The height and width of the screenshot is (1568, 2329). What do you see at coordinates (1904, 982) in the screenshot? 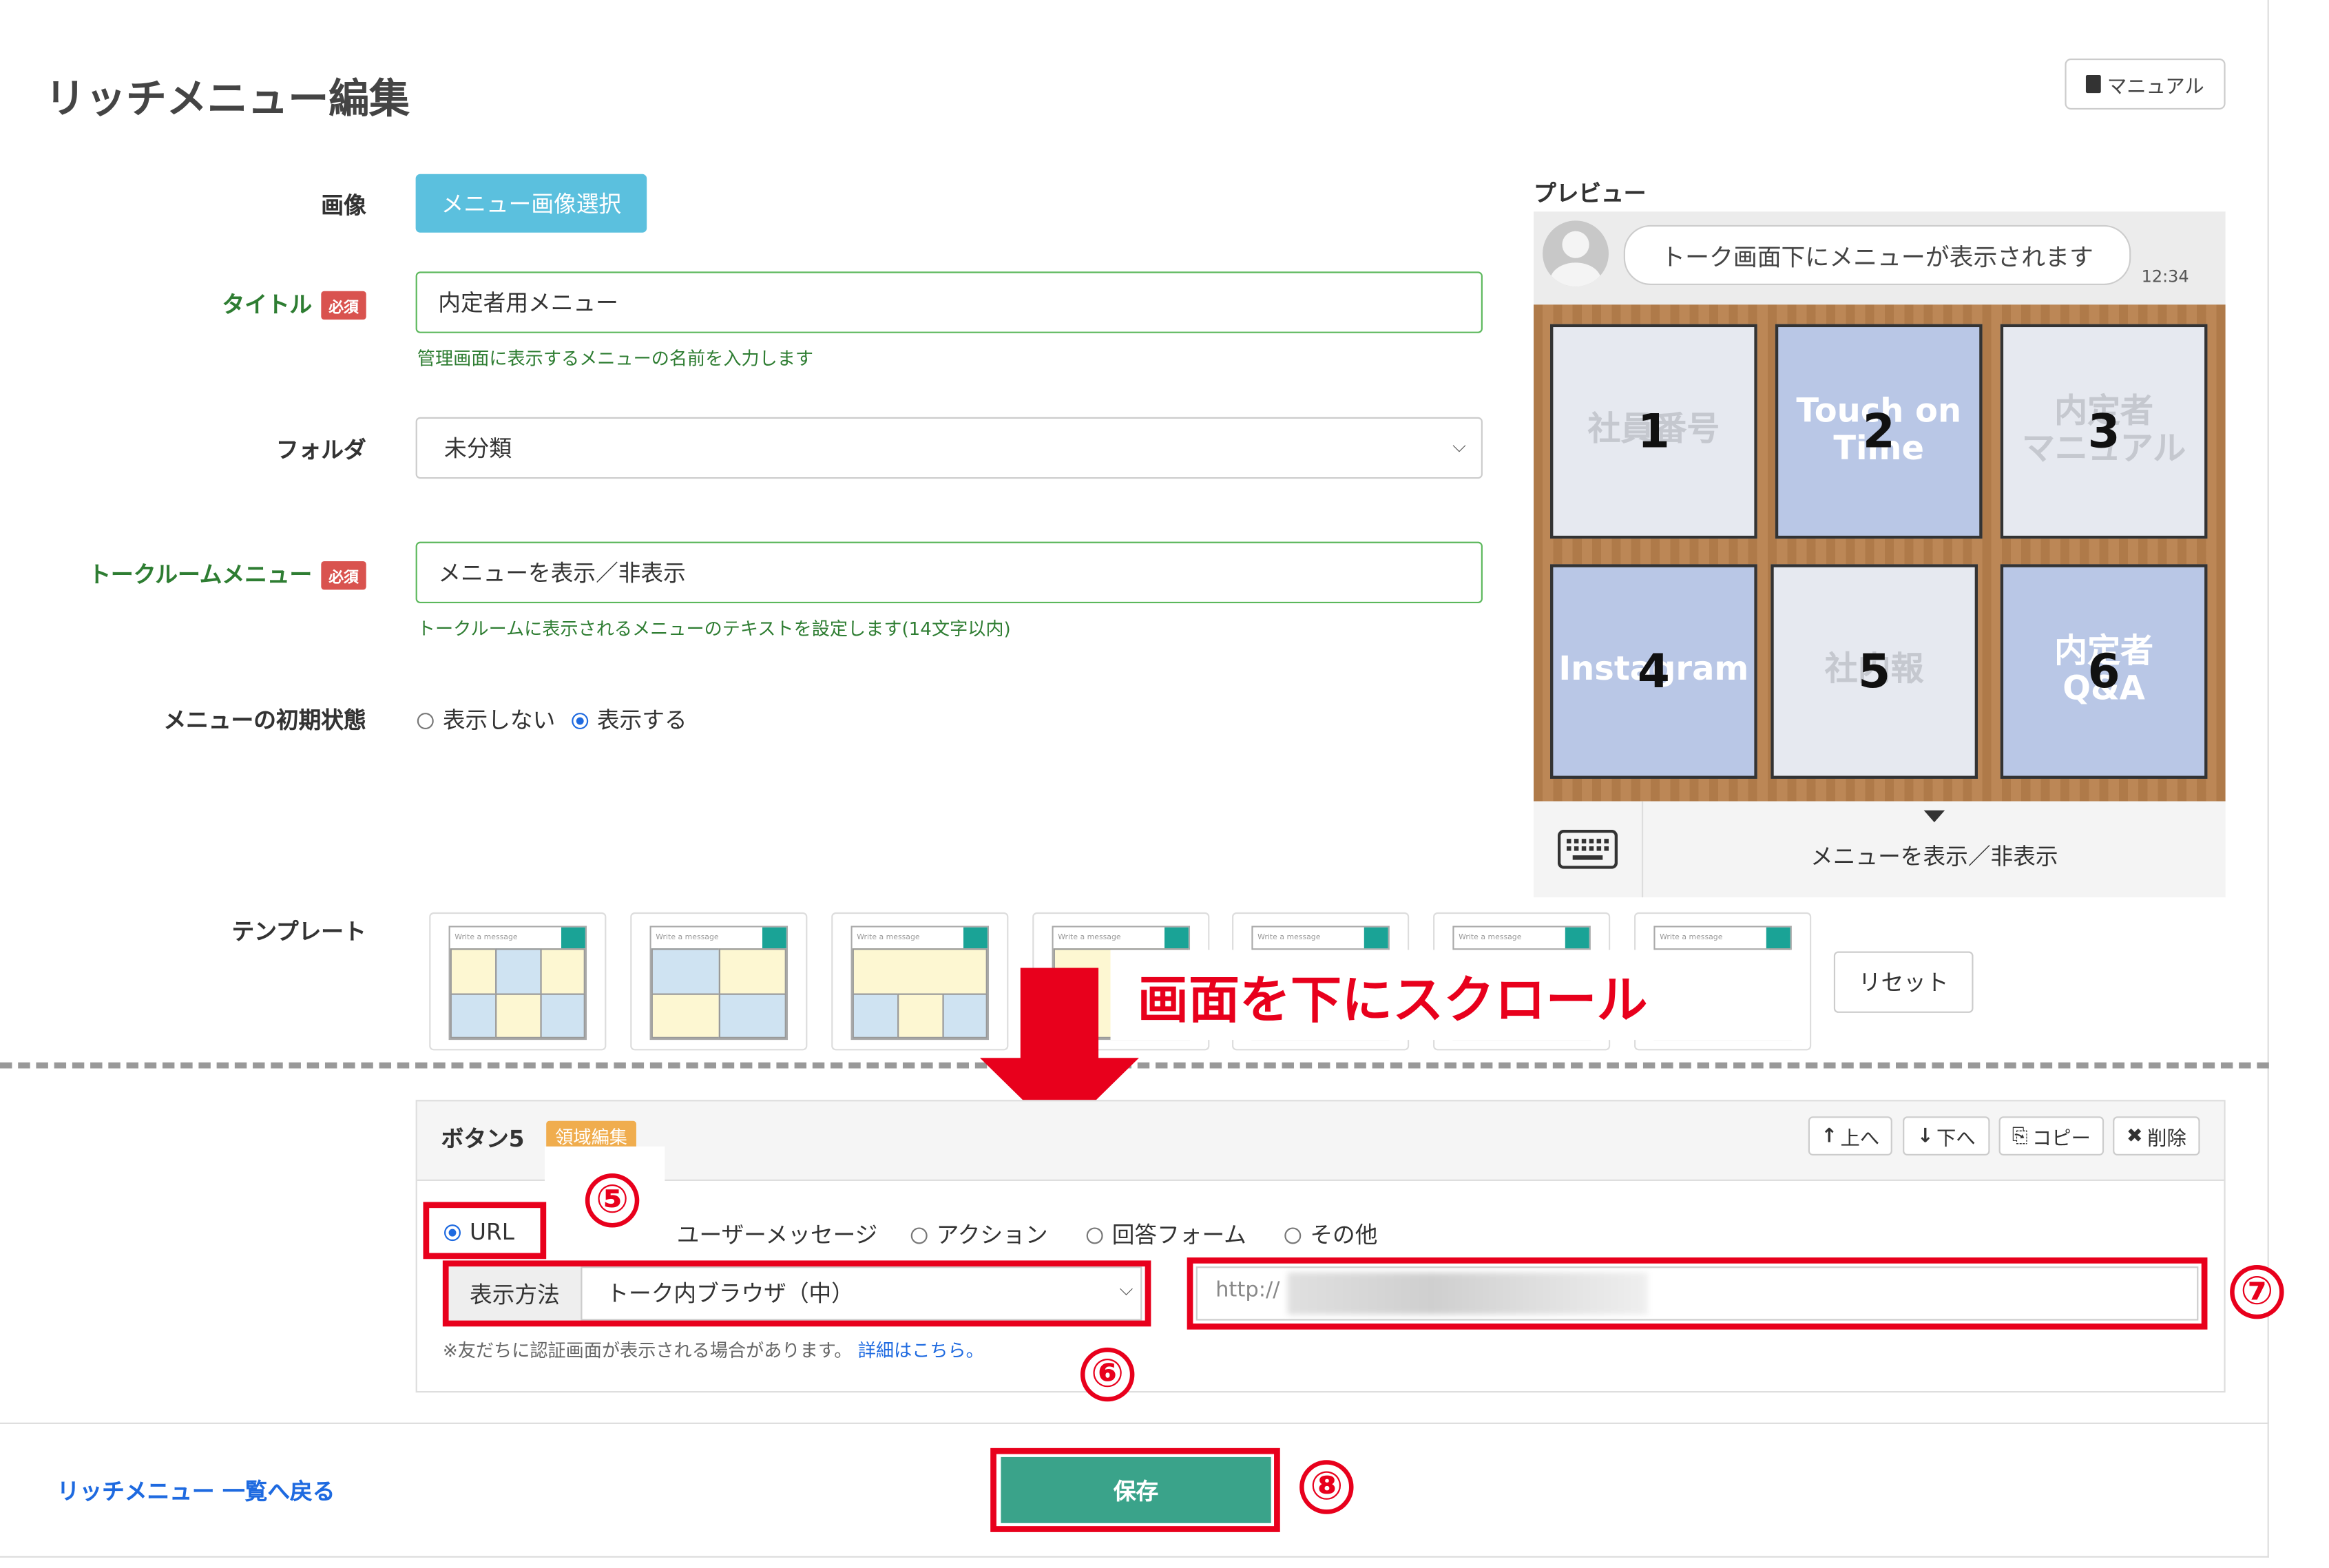
I see `reset-button: リセット` at bounding box center [1904, 982].